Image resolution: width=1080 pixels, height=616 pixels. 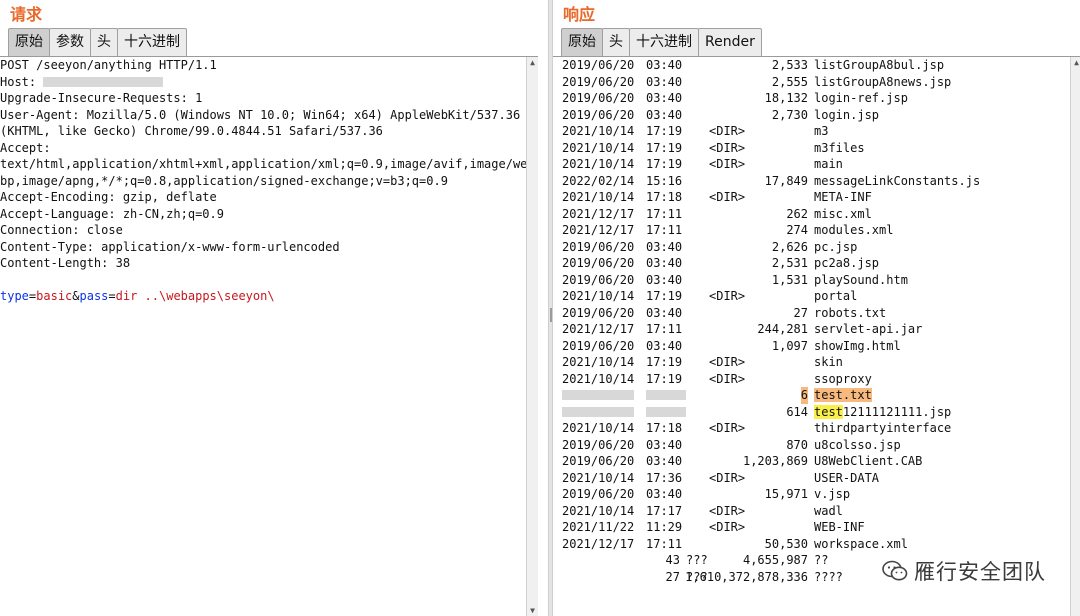 I want to click on tab-1: 头, so click(x=616, y=42).